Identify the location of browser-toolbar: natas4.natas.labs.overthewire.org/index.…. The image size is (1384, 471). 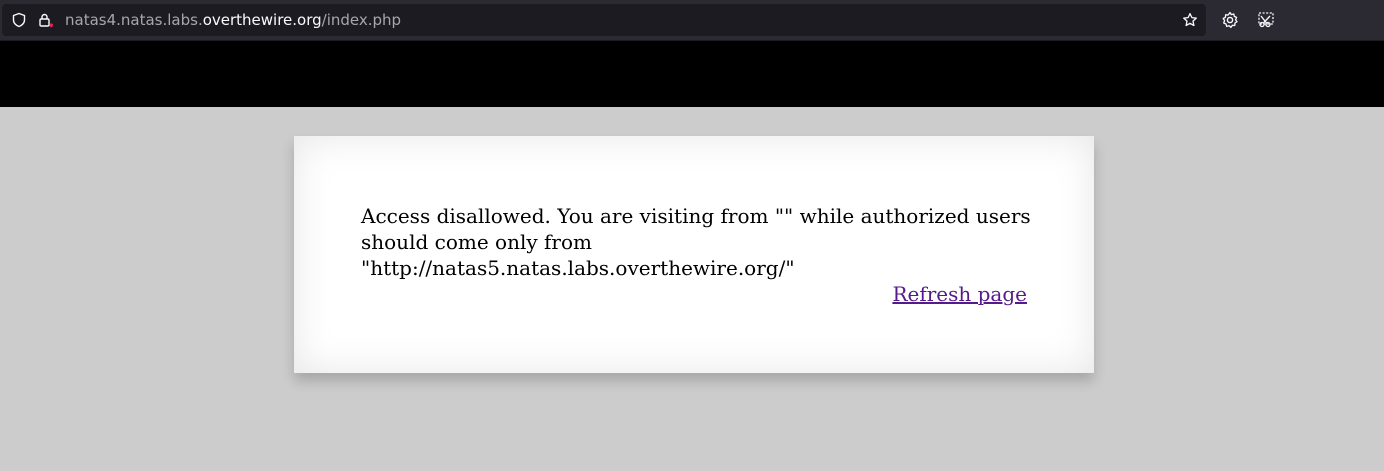
(692, 20).